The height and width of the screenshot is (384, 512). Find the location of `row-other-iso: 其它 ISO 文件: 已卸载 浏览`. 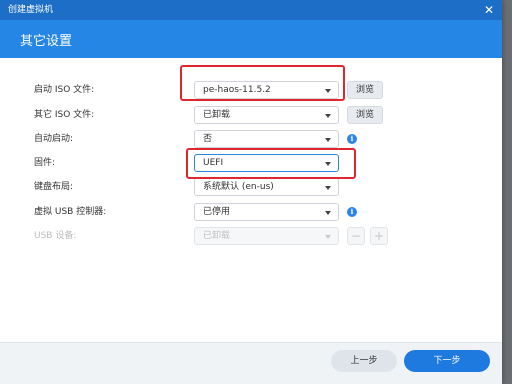

row-other-iso: 其它 ISO 文件: 已卸载 浏览 is located at coordinates (251, 115).